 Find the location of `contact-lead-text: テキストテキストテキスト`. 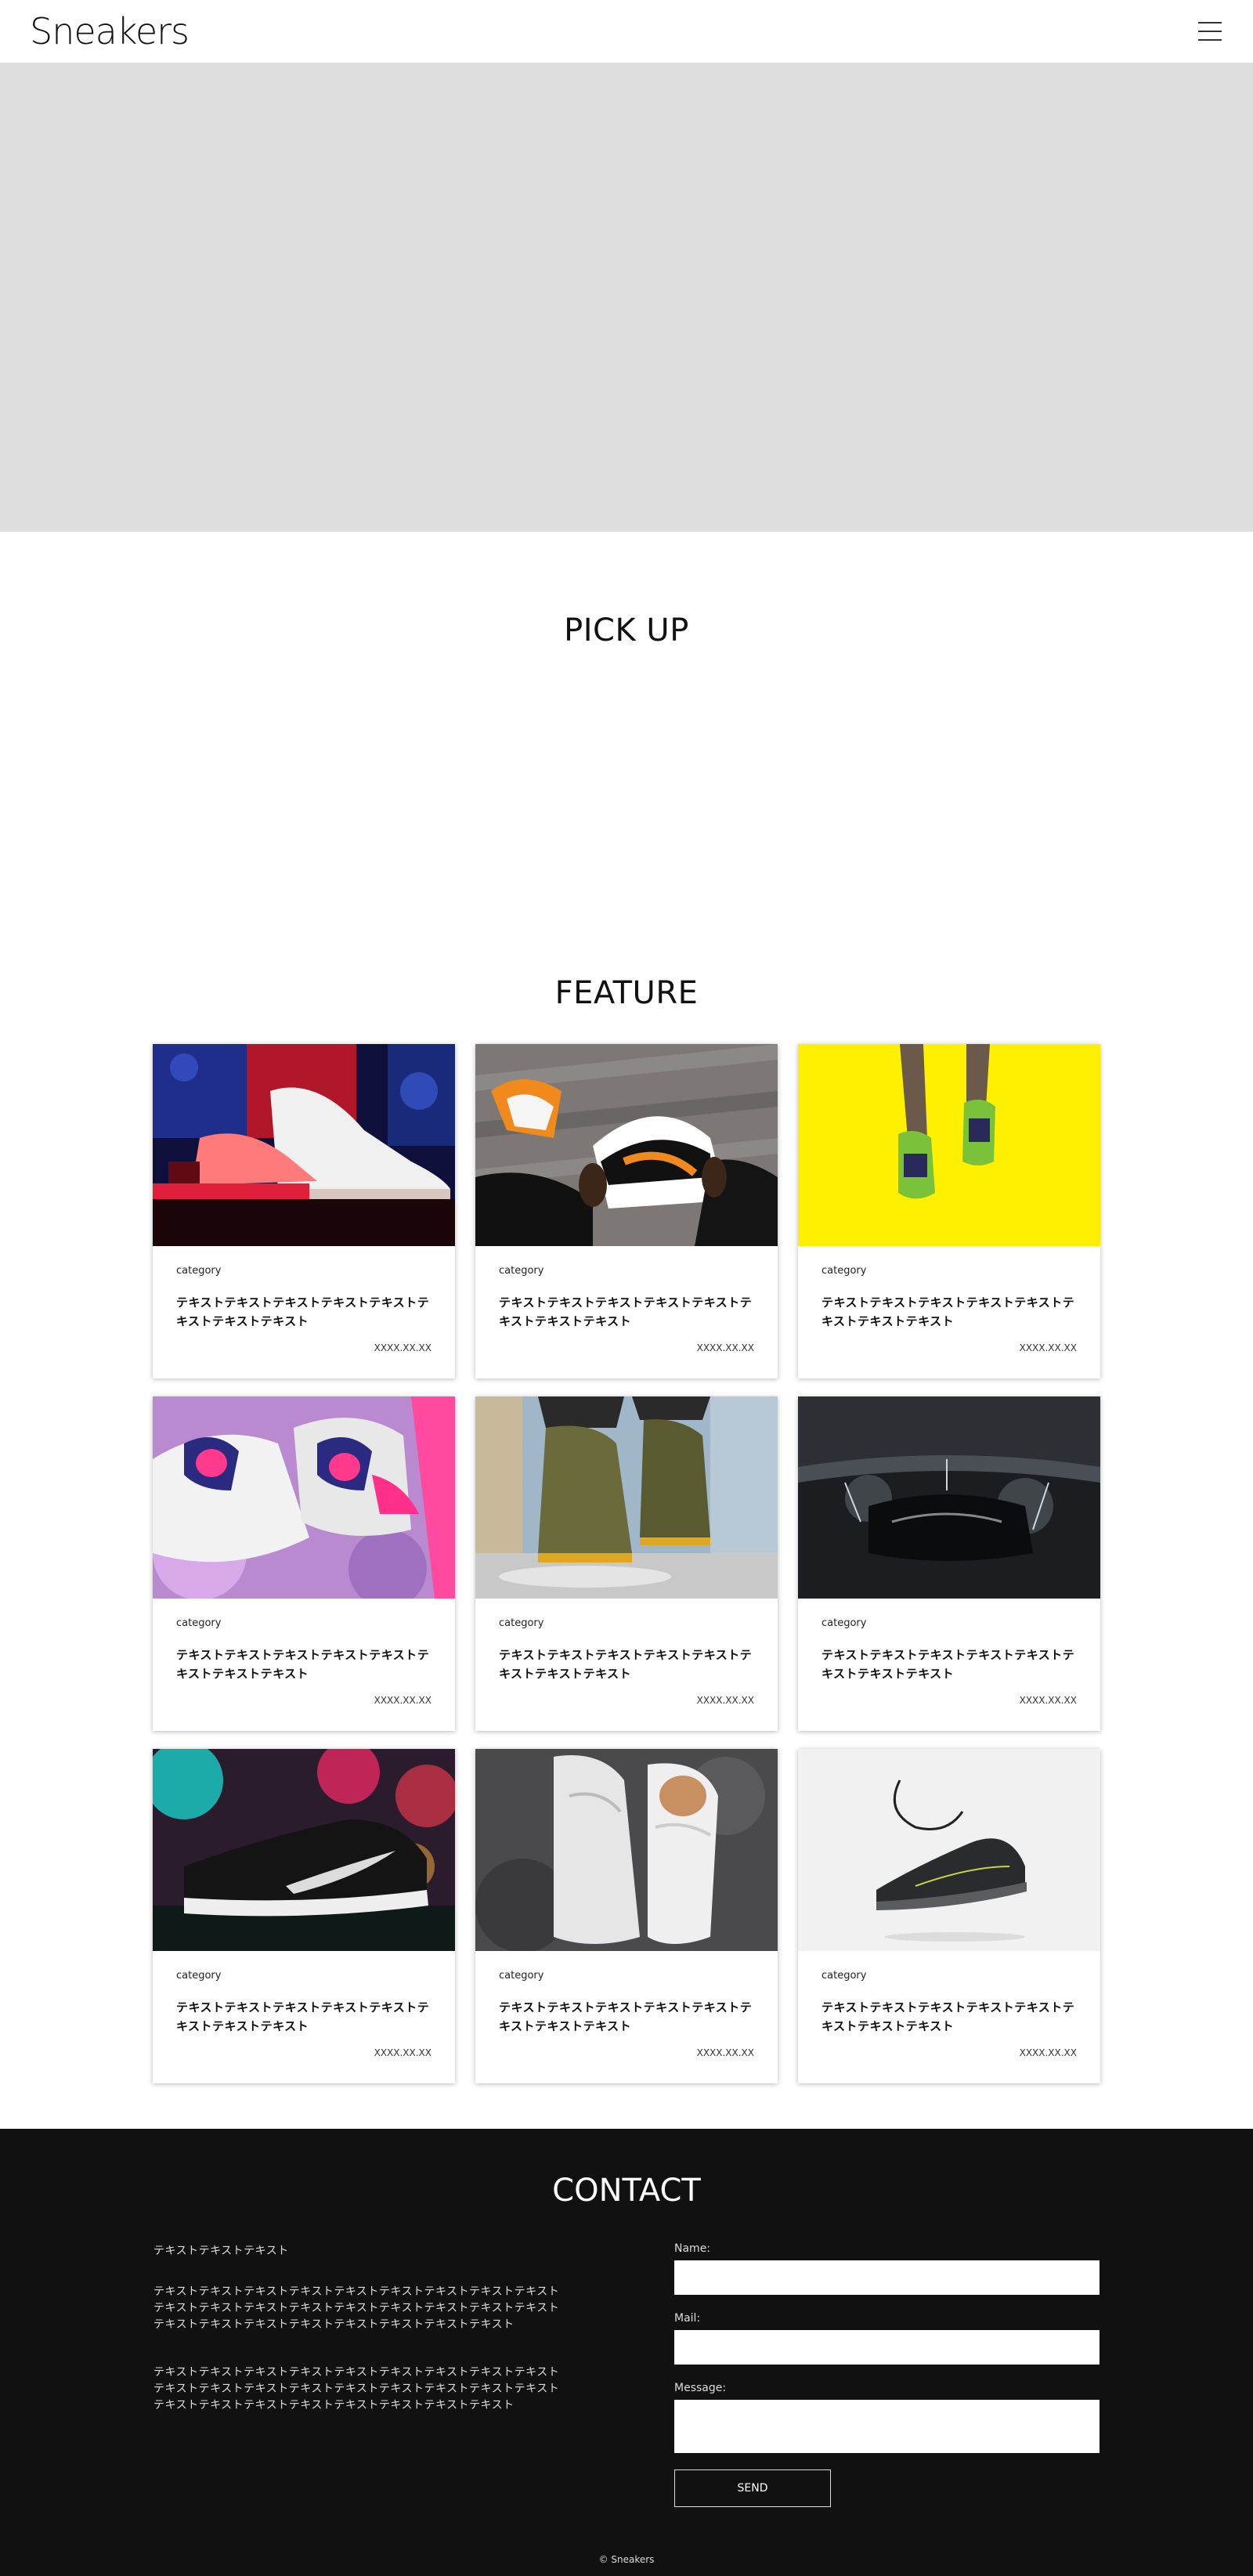

contact-lead-text: テキストテキストテキスト is located at coordinates (221, 2251).